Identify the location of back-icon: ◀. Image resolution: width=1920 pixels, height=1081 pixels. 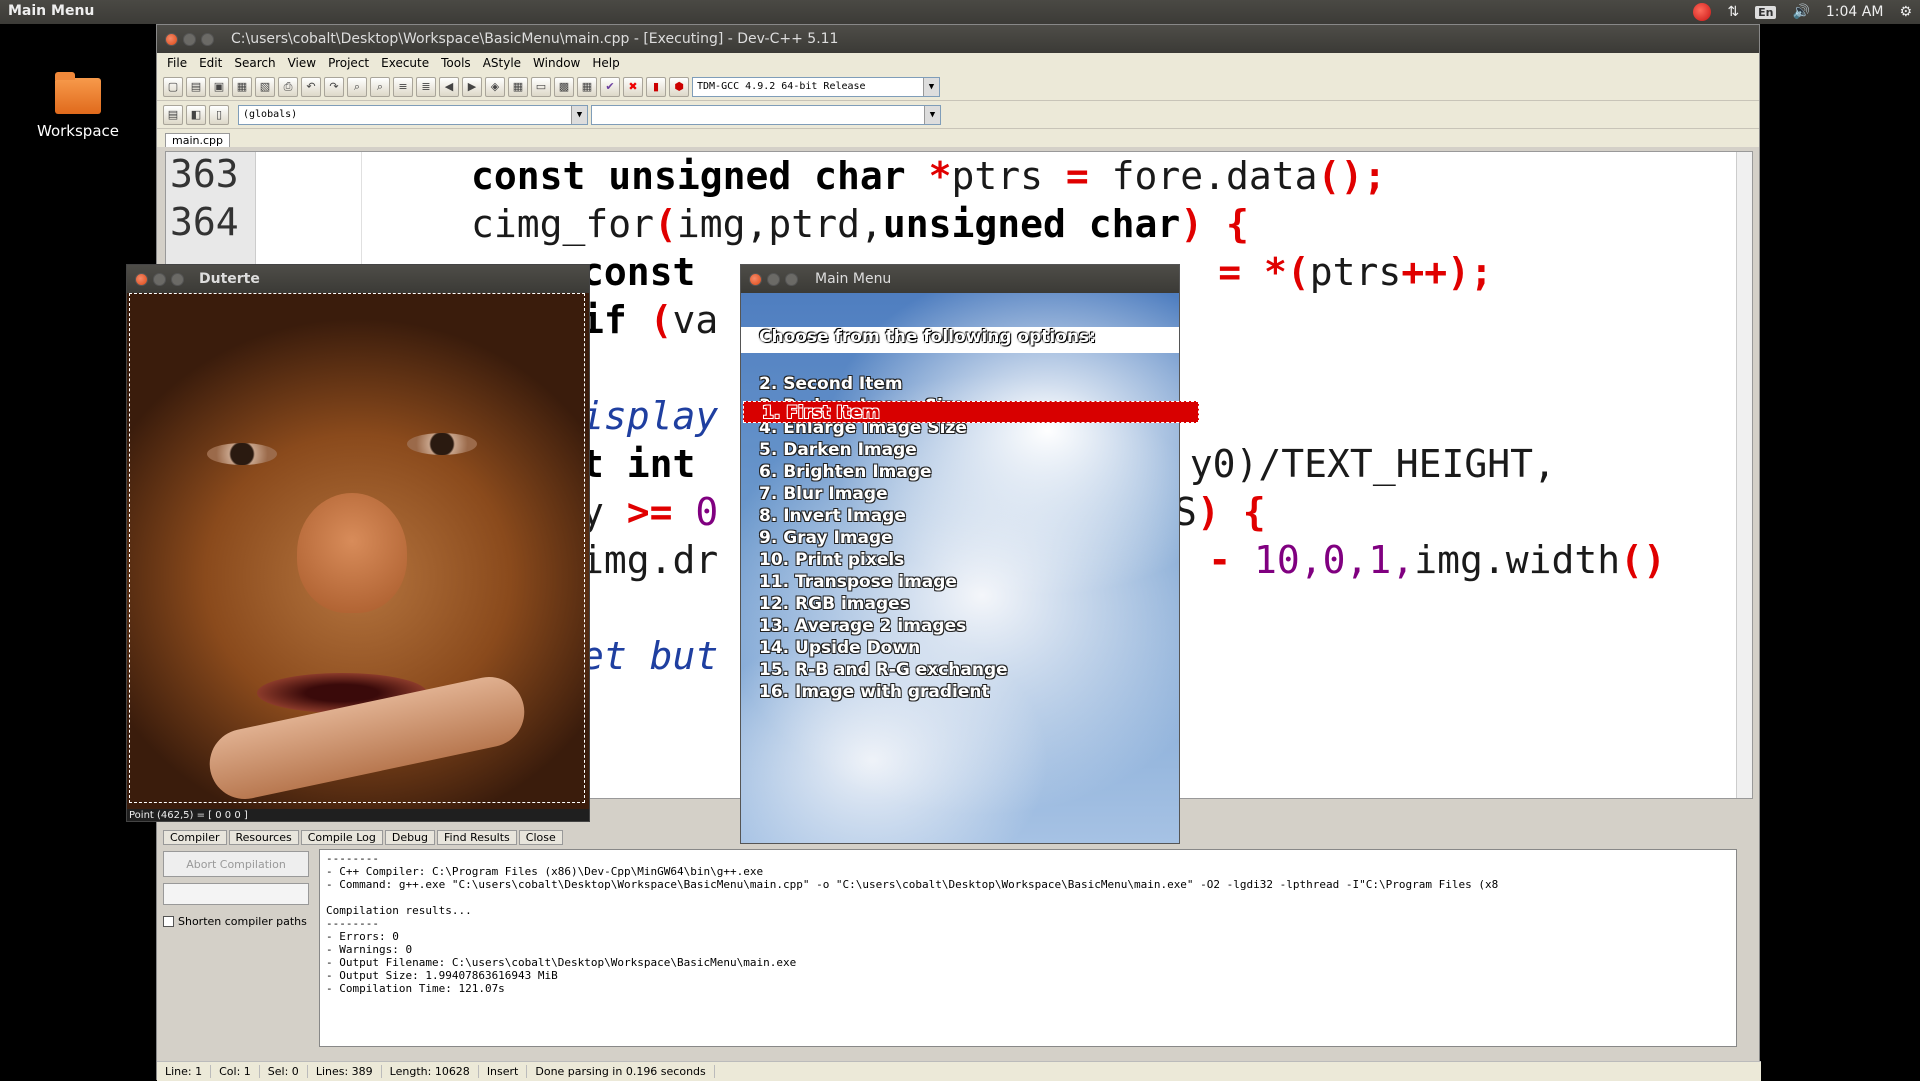
(449, 86).